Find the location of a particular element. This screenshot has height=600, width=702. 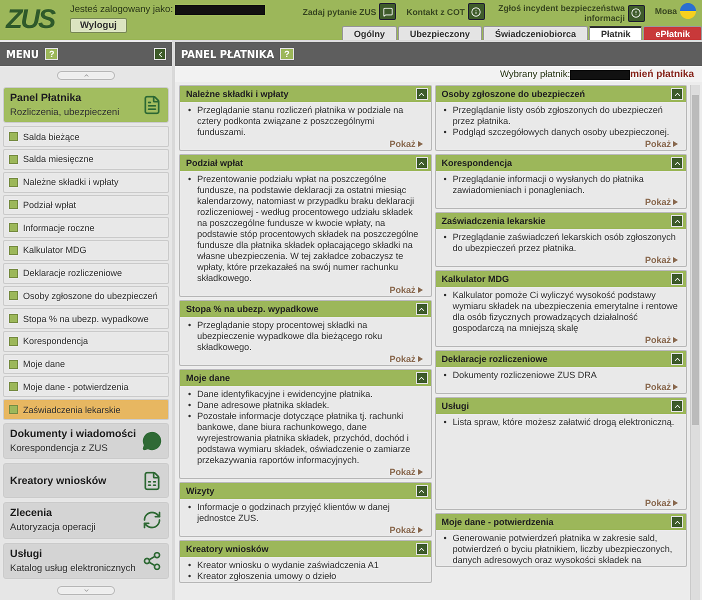

card-title: Należne składki i wpłaty is located at coordinates (237, 94).